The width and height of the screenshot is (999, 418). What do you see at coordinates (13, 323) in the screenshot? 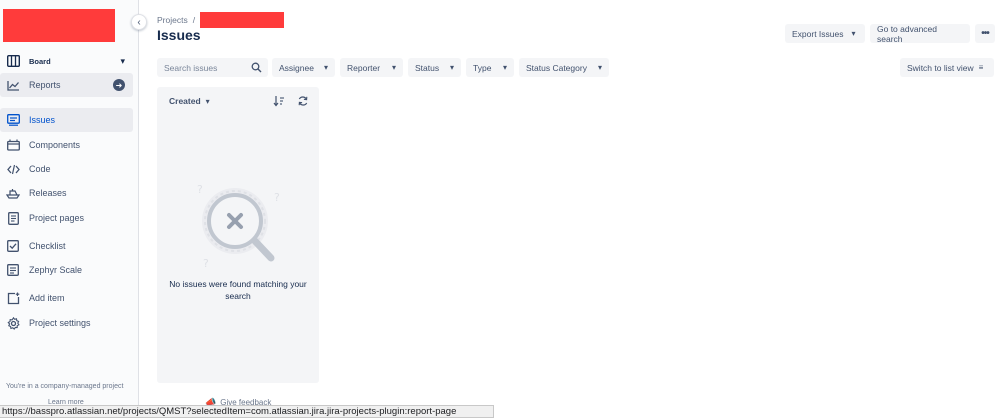
I see `gear-icon` at bounding box center [13, 323].